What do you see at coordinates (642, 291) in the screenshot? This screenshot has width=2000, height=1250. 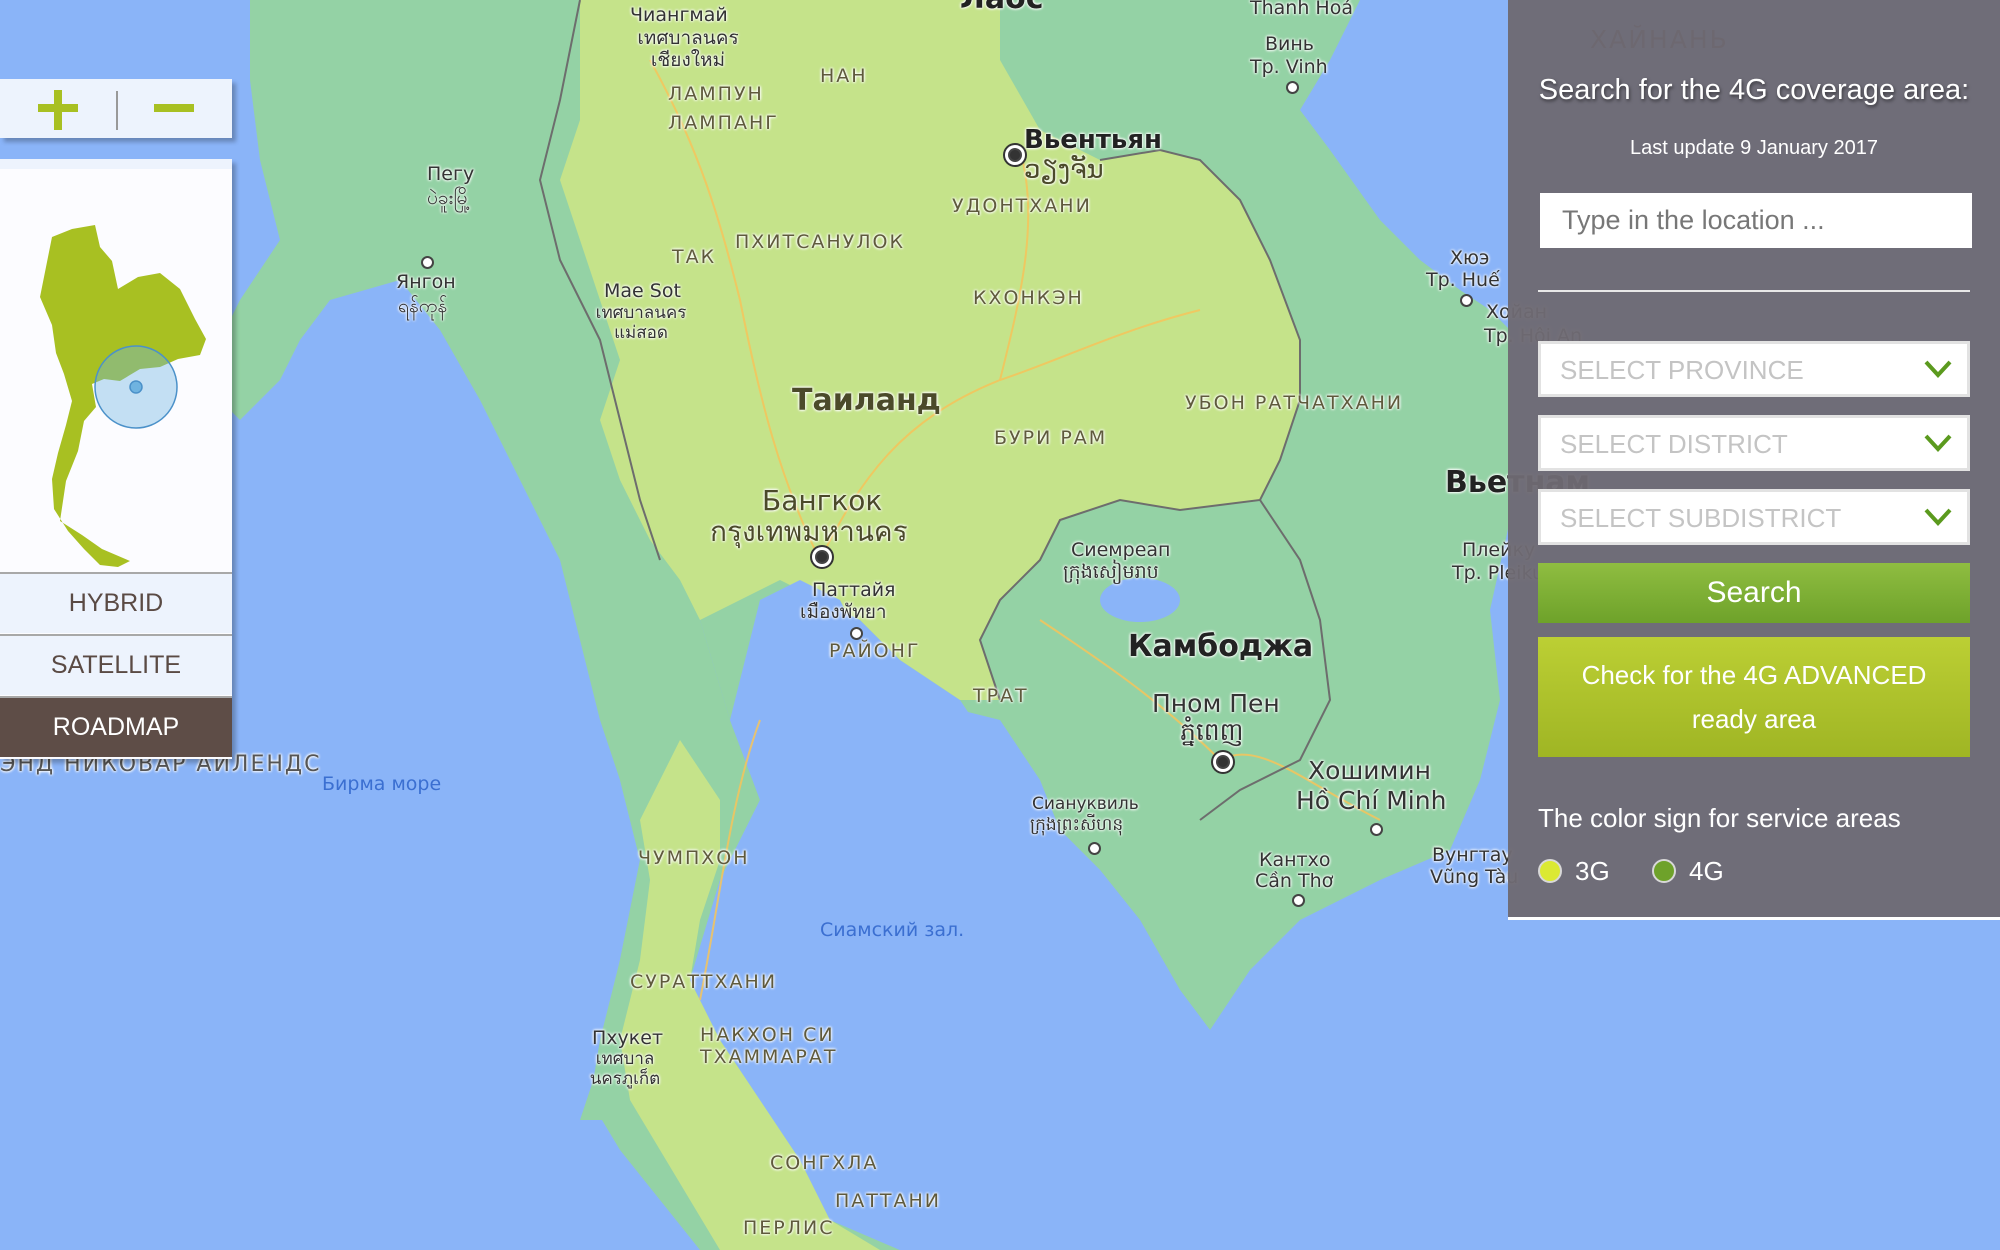 I see `map-label-mae-sot: Mae Sot` at bounding box center [642, 291].